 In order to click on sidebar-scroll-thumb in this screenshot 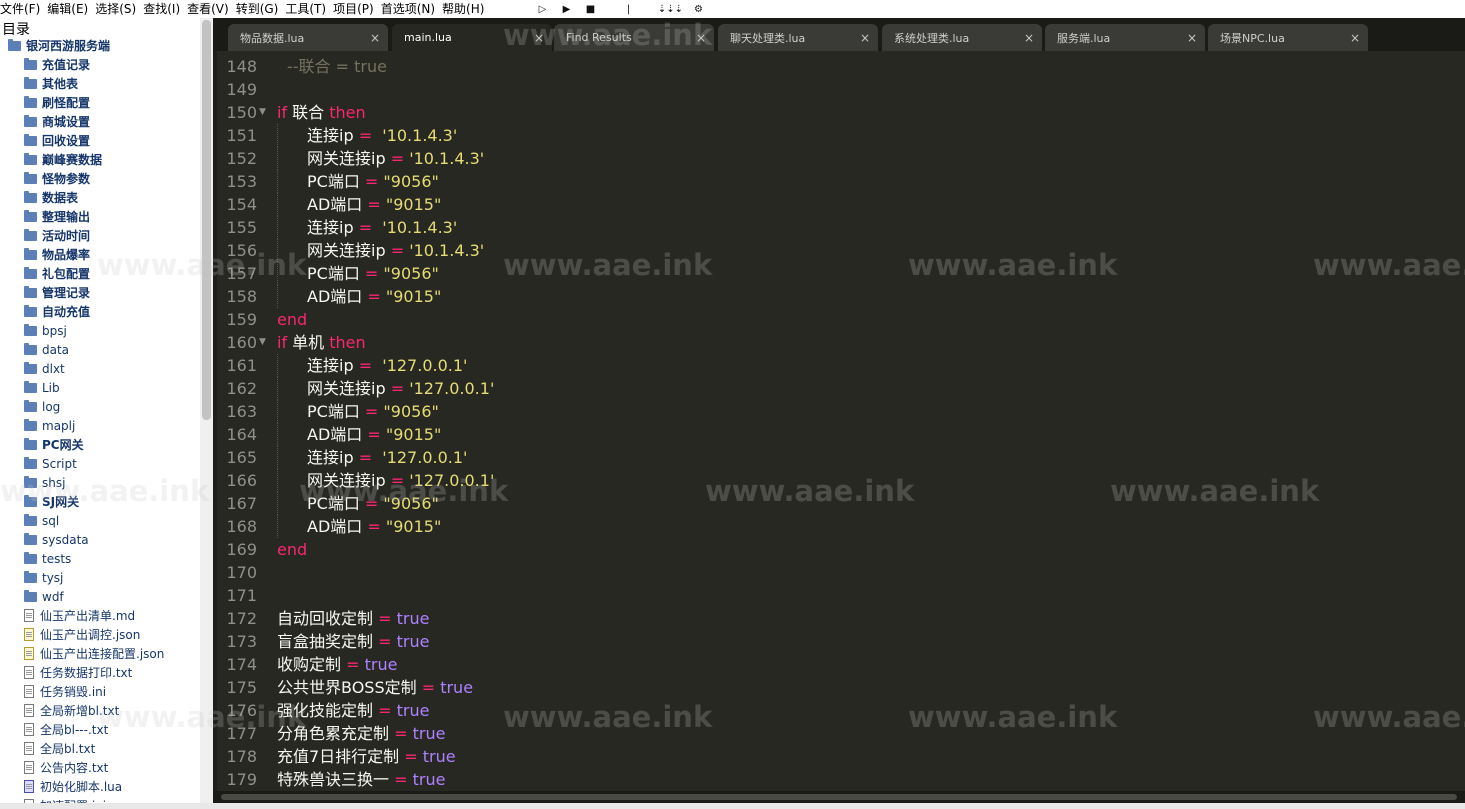, I will do `click(206, 220)`.